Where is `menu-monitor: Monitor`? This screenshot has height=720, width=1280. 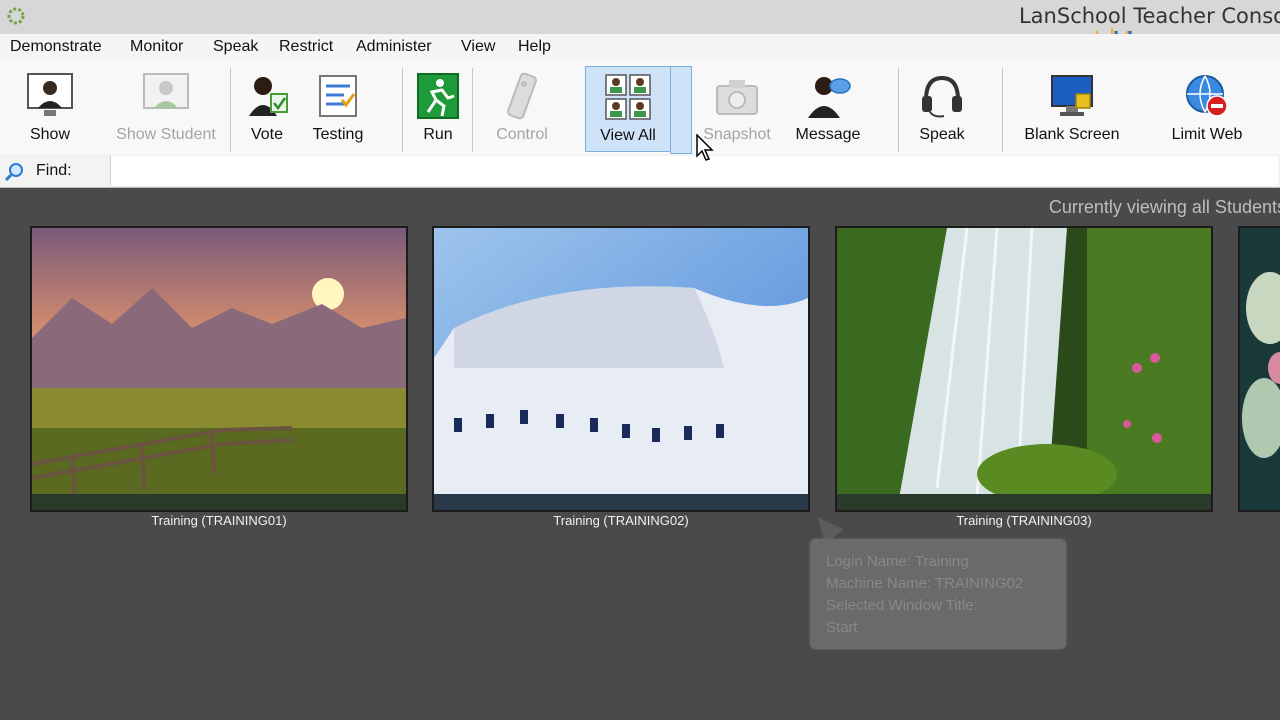 menu-monitor: Monitor is located at coordinates (156, 47).